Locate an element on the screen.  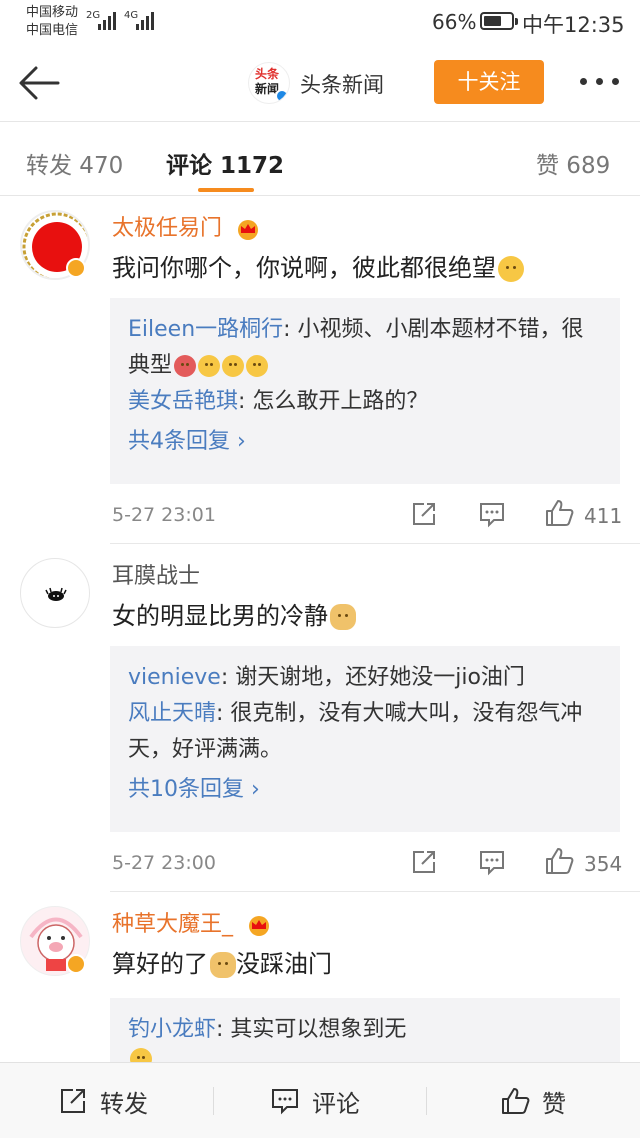
comment-text-end: 没踩油门 is located at coordinates (284, 964).